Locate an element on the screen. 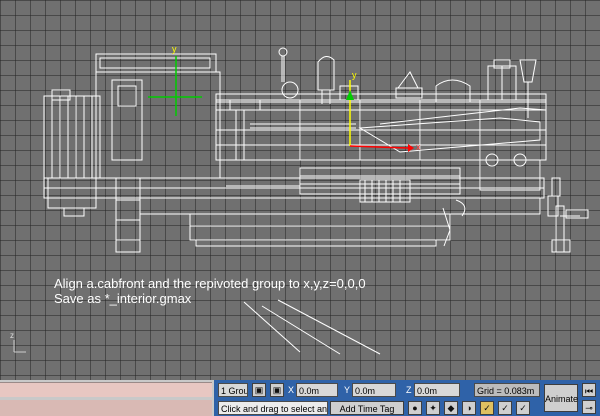 The image size is (600, 416). percent-snap-icon: ✓ is located at coordinates (487, 408).